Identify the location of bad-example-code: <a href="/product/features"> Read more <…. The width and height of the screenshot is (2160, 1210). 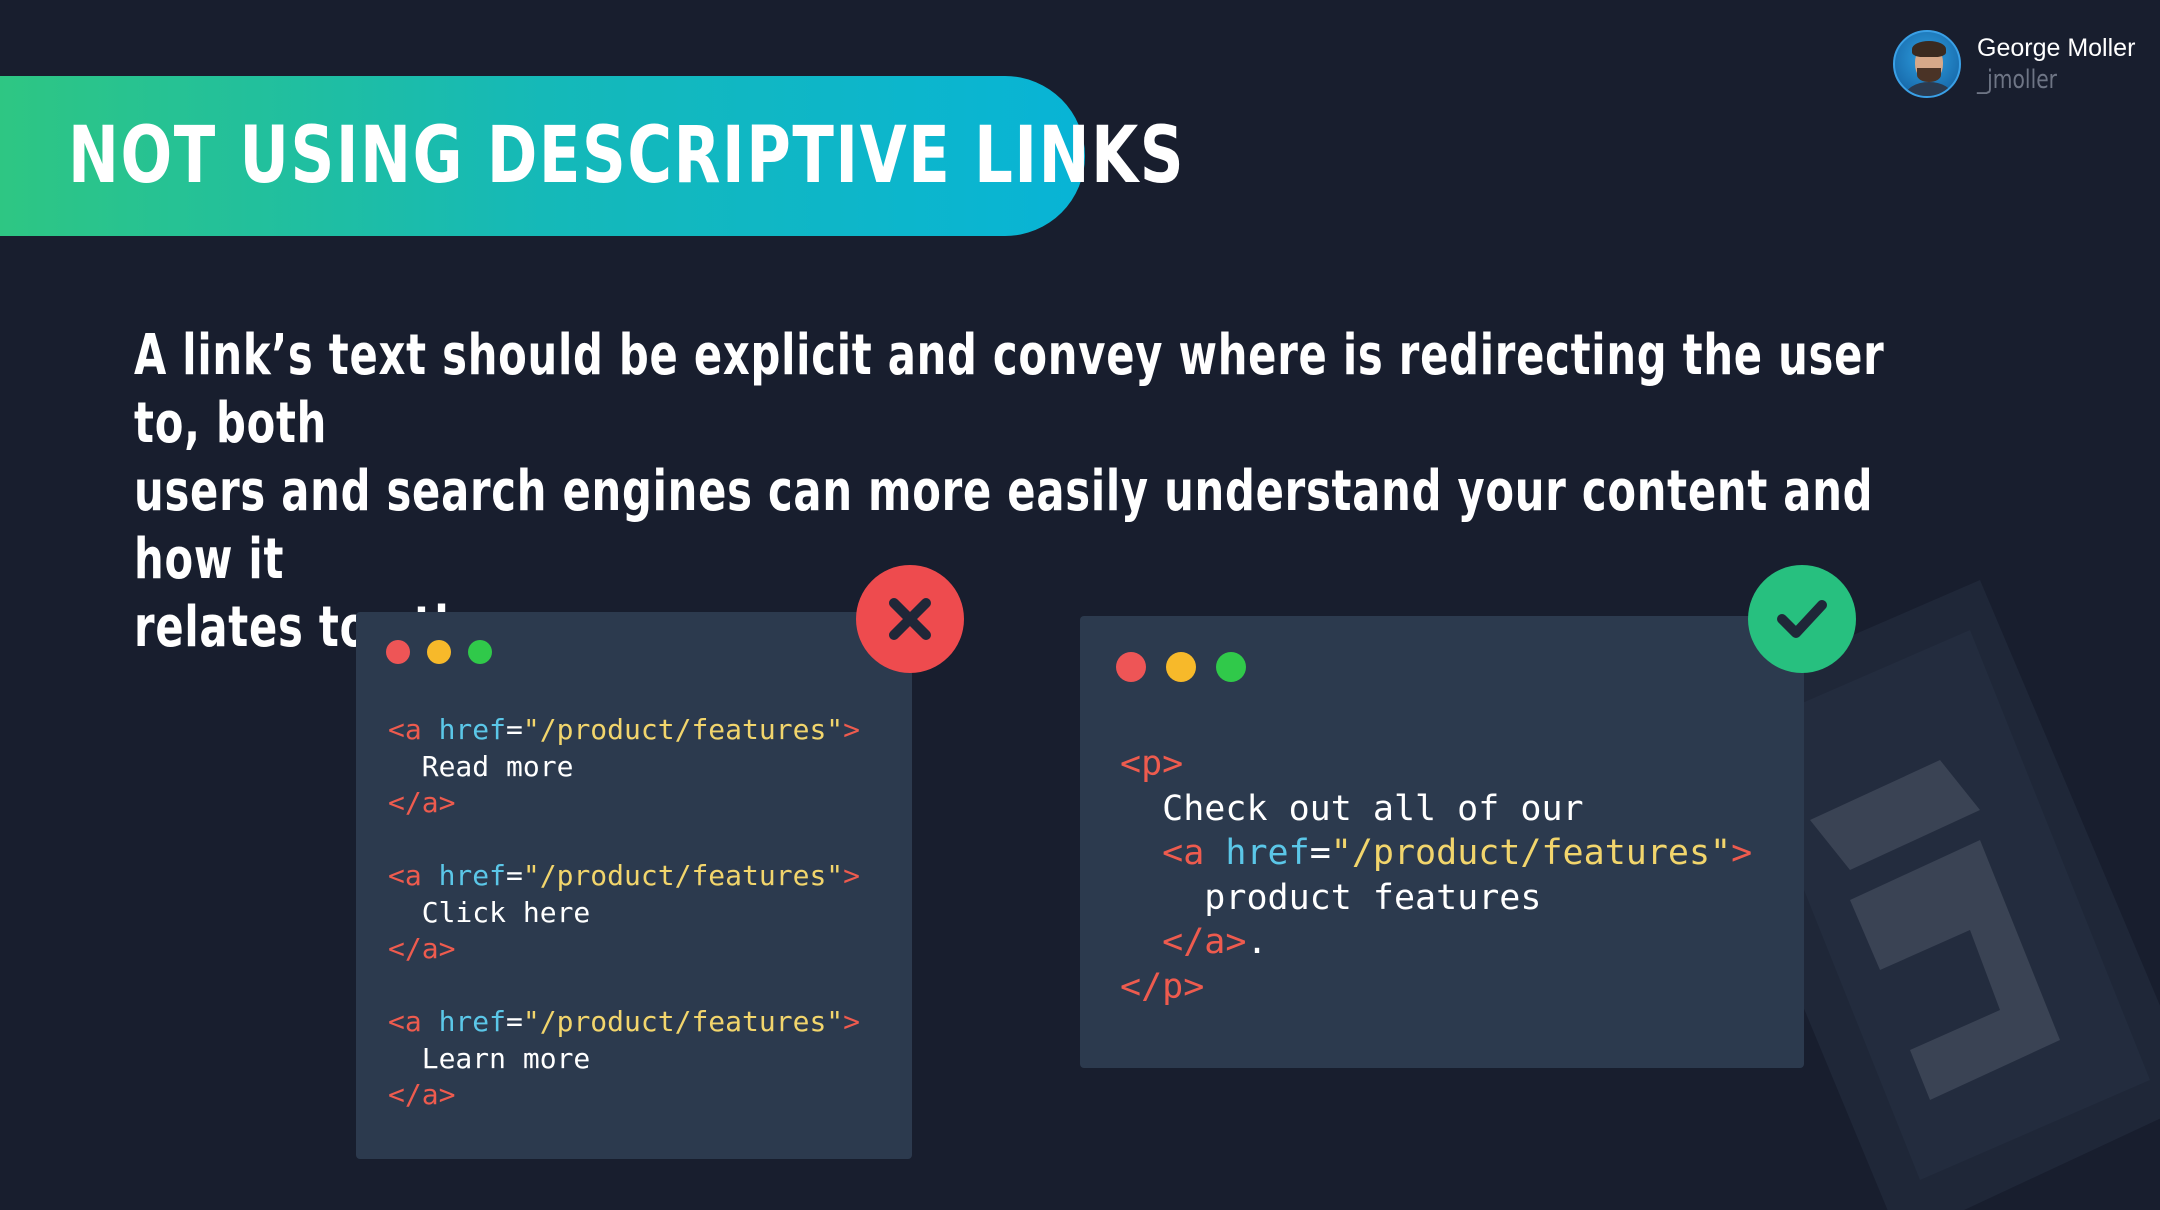
(624, 913).